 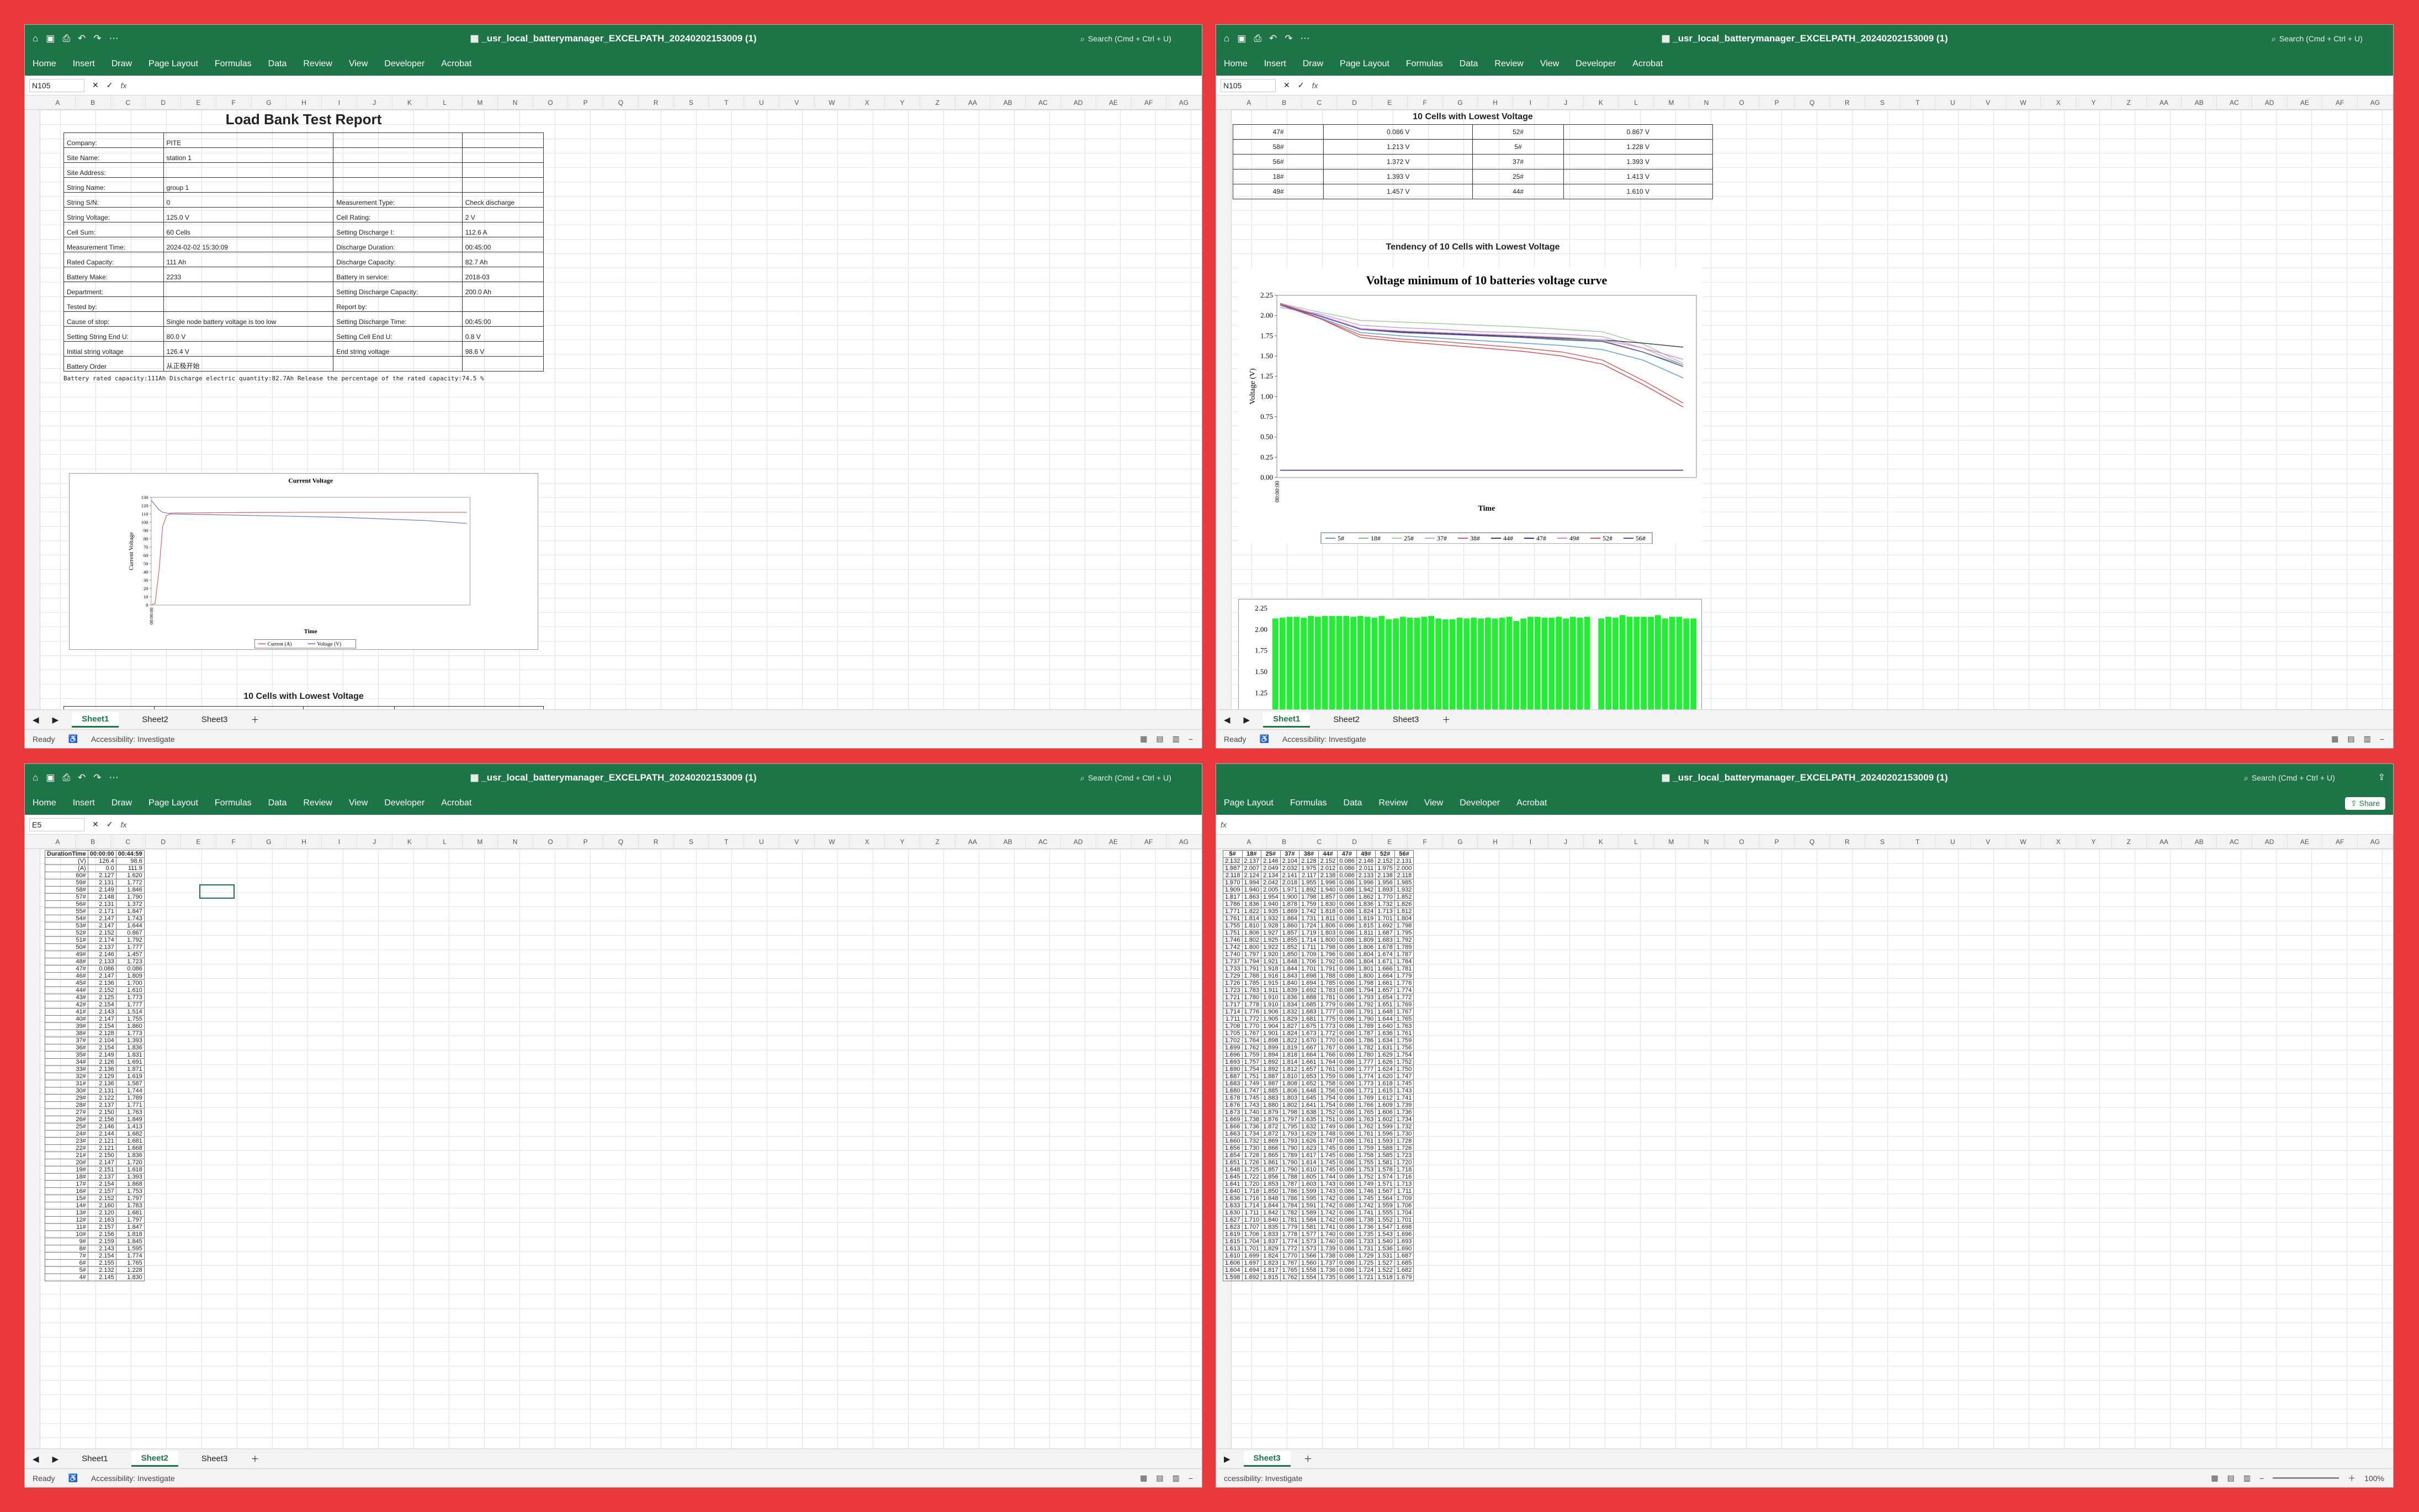 I want to click on table-cell: 1.629, so click(x=1385, y=1055).